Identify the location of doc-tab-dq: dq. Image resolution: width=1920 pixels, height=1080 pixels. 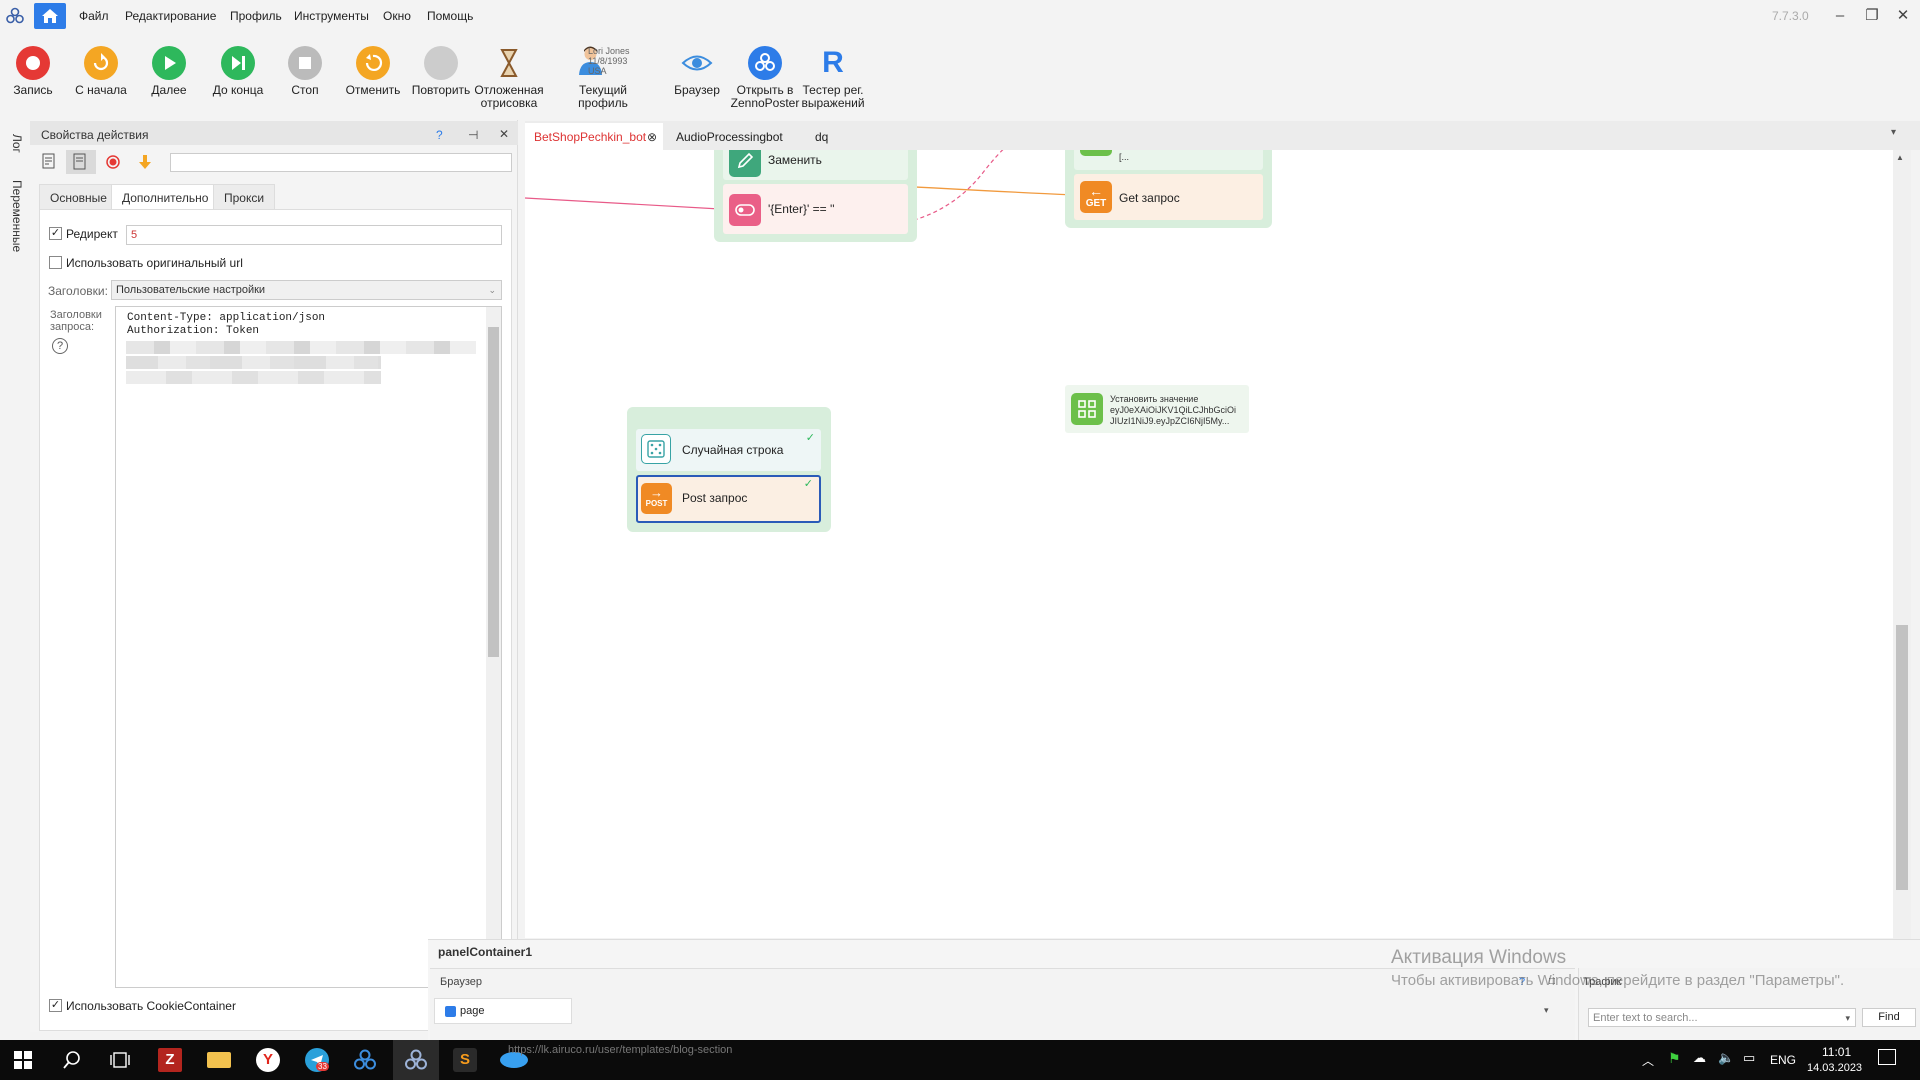
(840, 137).